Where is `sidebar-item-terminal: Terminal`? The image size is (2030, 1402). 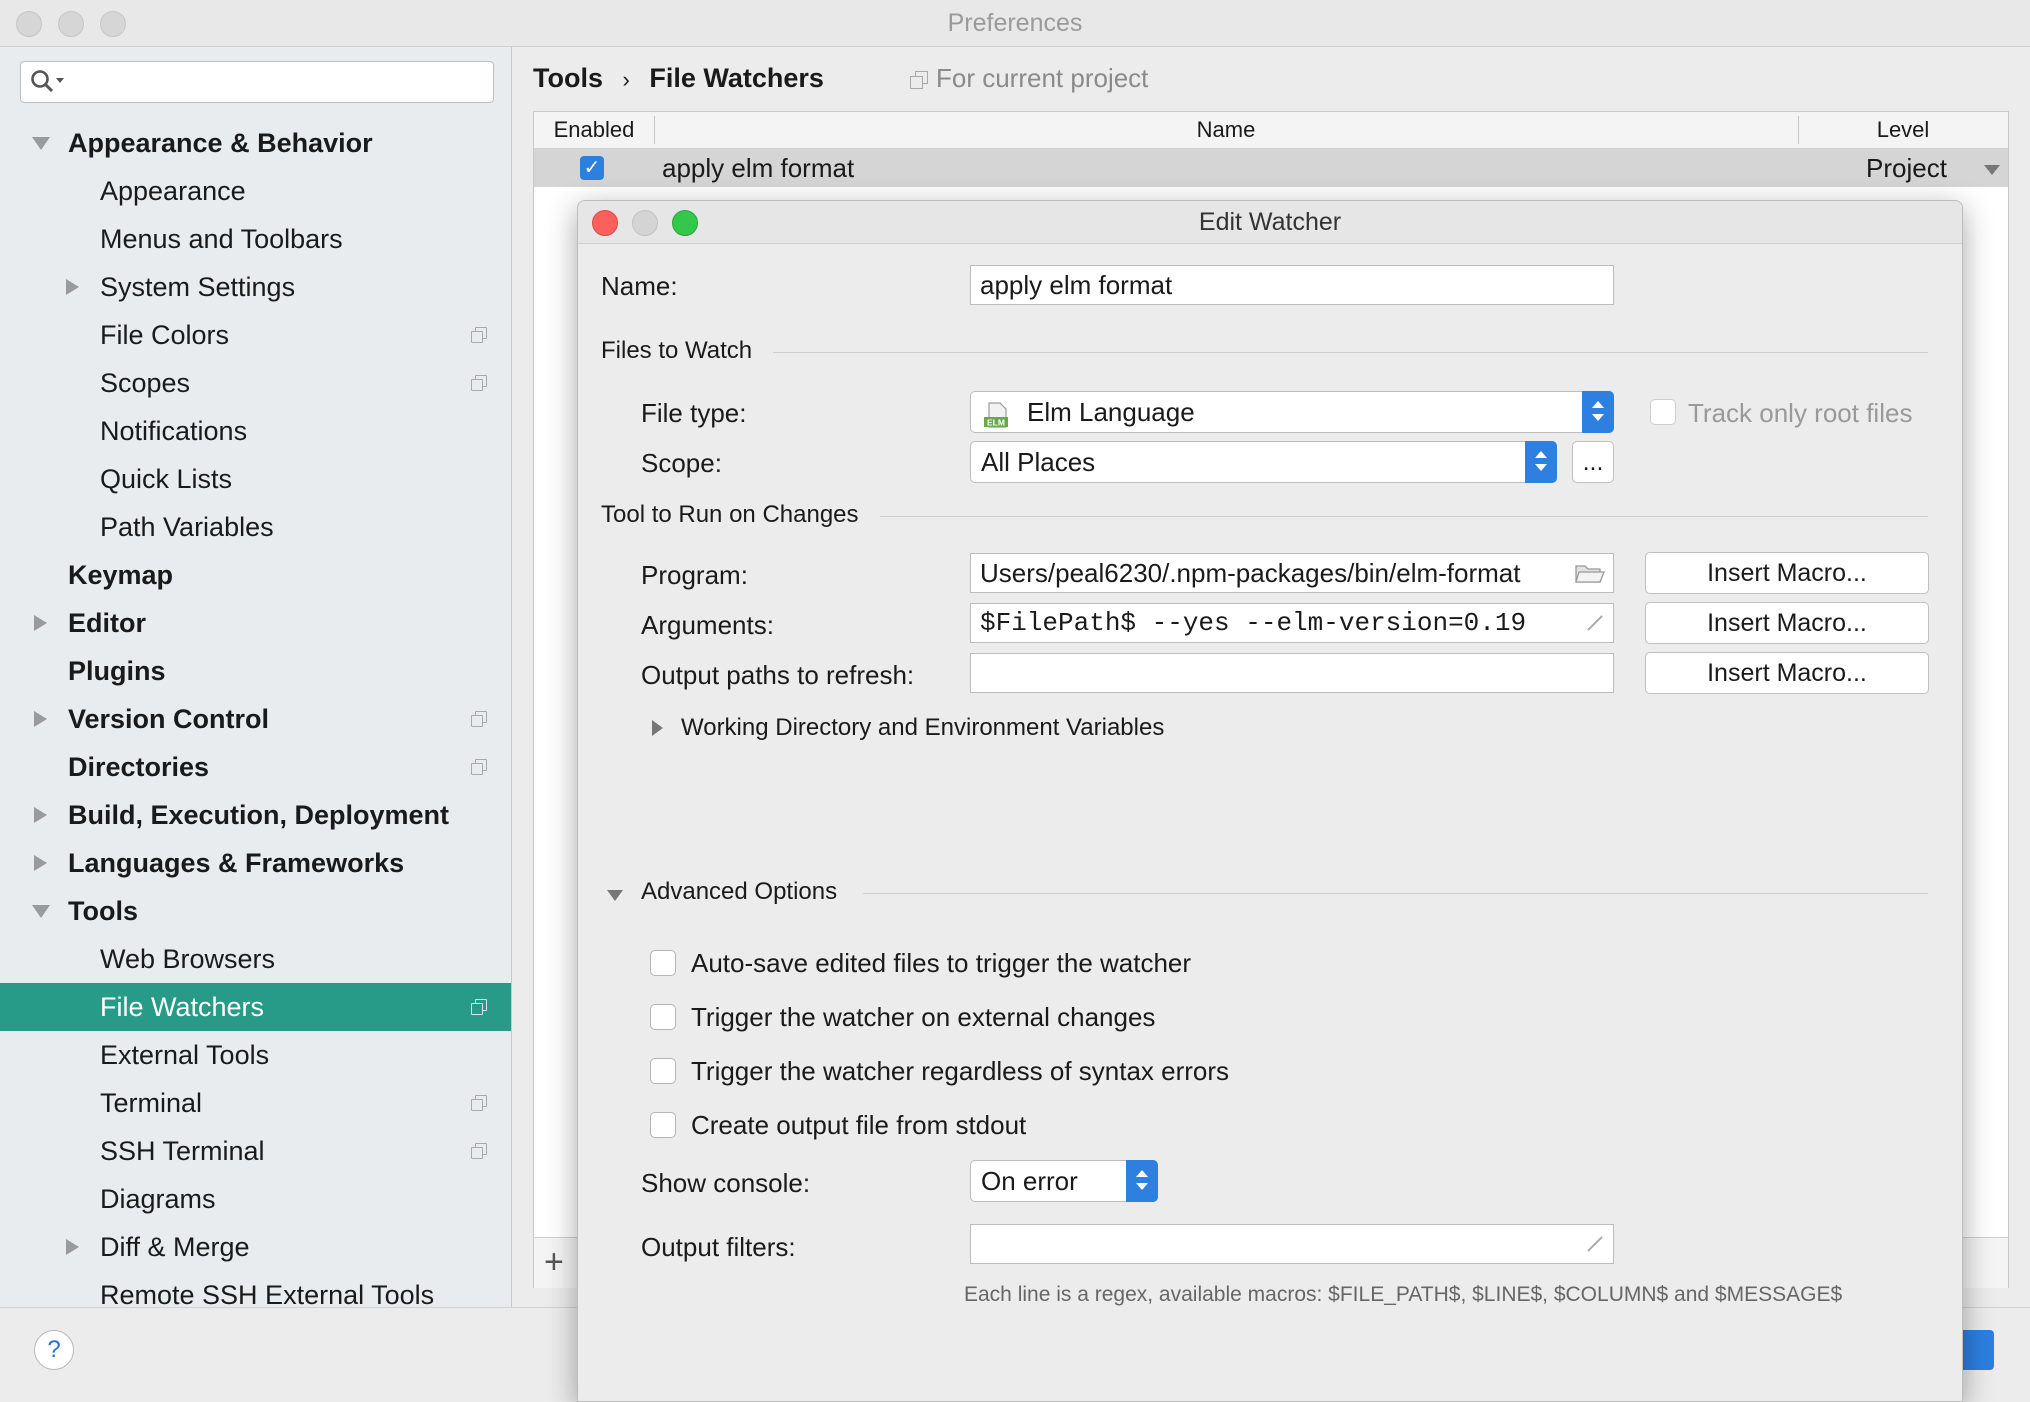
sidebar-item-terminal: Terminal is located at coordinates (255, 1103).